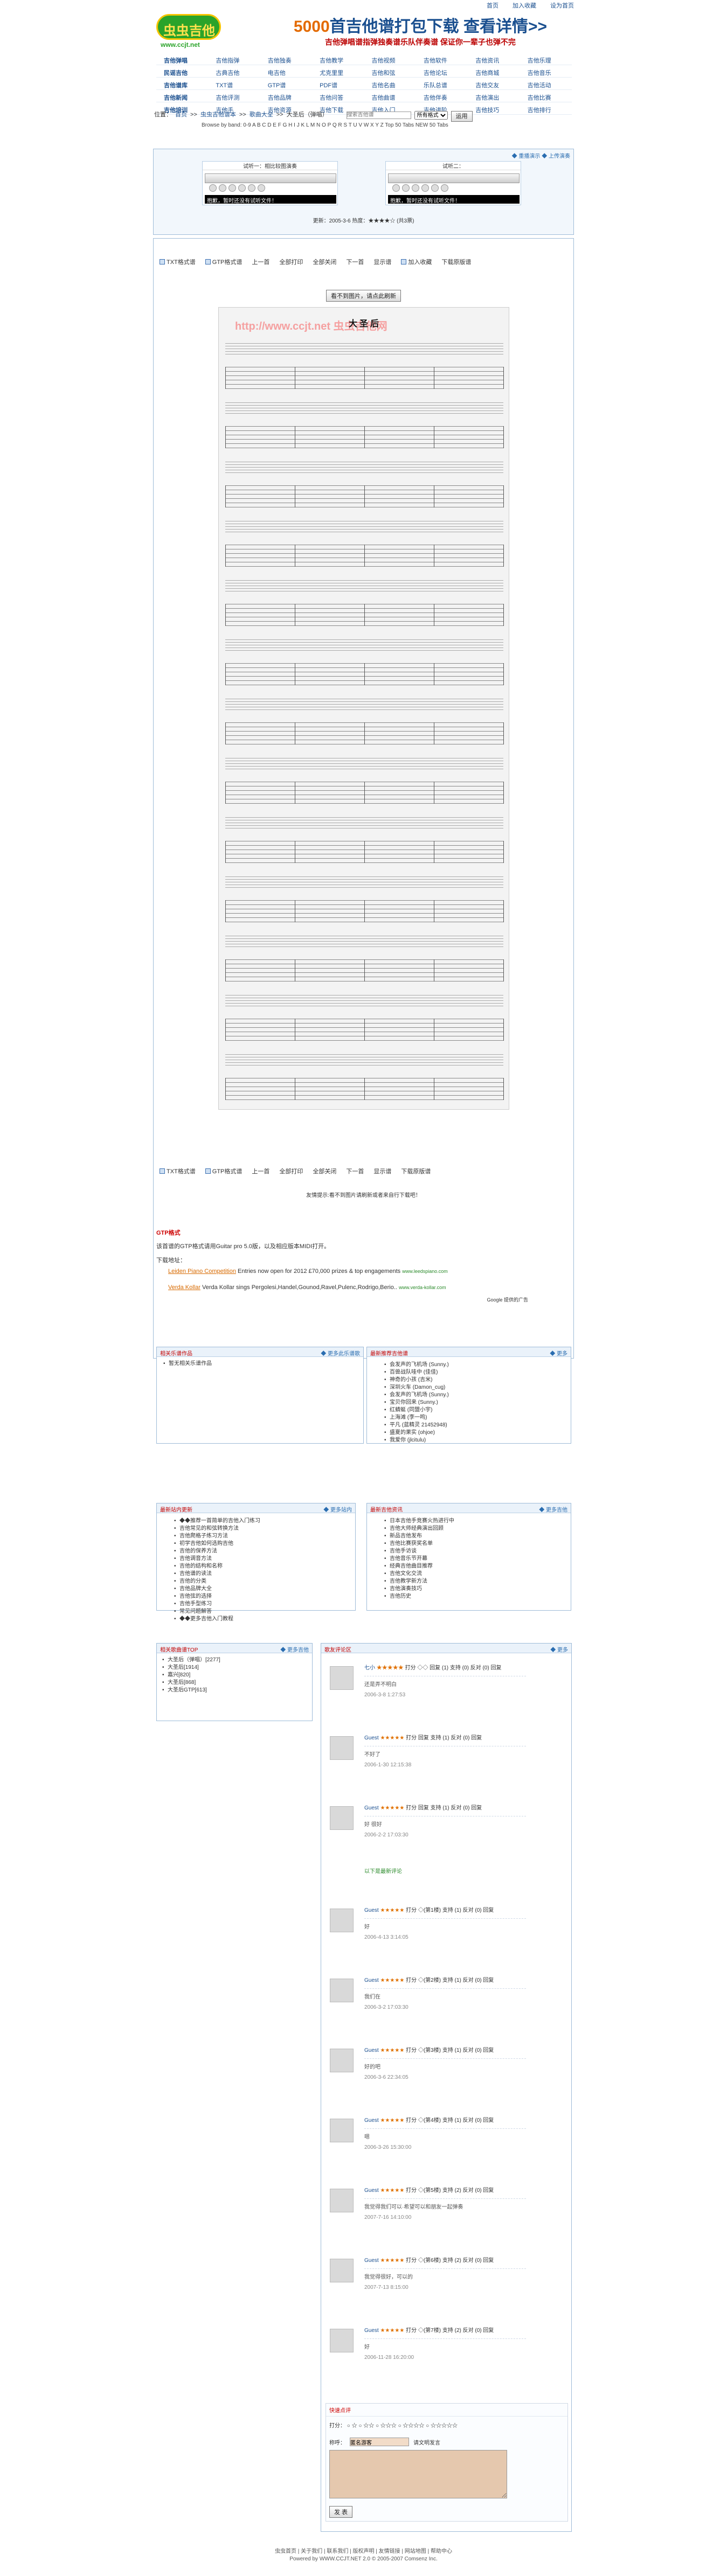  I want to click on list-item: 吉他大师经典演出回顾, so click(469, 1529).